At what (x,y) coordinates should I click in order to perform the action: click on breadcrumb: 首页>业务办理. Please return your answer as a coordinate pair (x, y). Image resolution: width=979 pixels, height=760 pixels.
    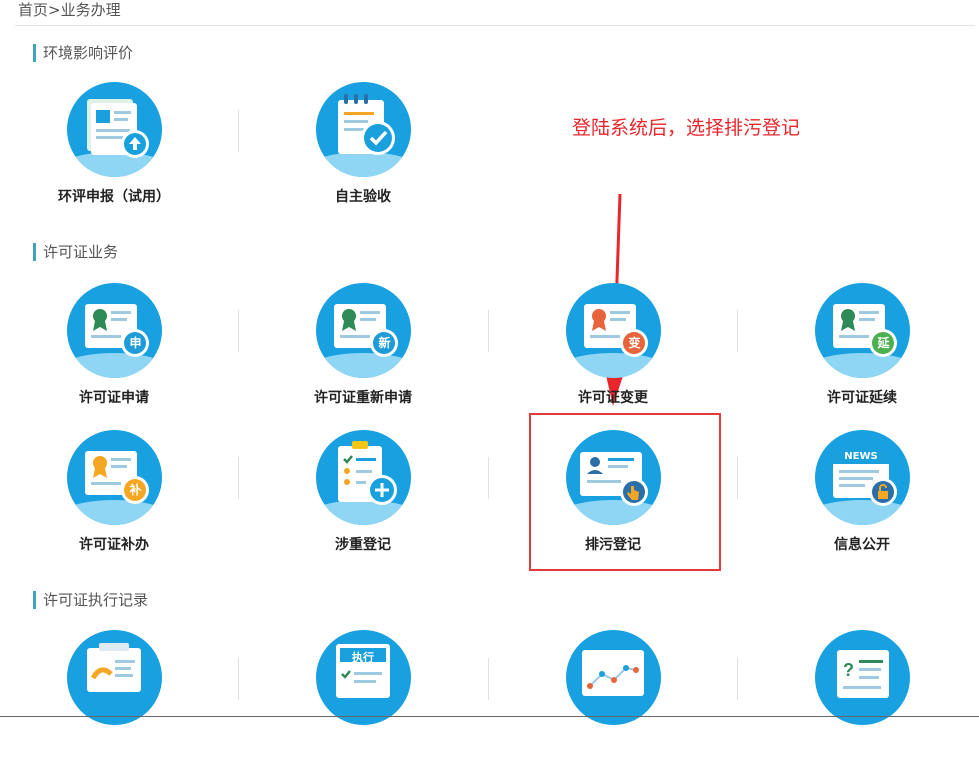
    Looking at the image, I should click on (69, 12).